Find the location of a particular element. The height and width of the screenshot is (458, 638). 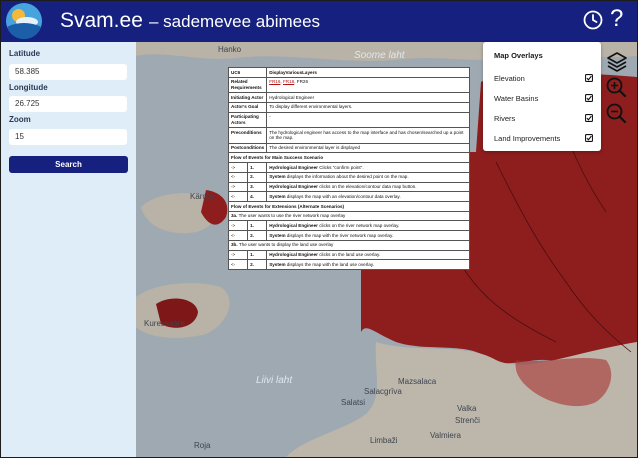

clock-icon is located at coordinates (593, 20).